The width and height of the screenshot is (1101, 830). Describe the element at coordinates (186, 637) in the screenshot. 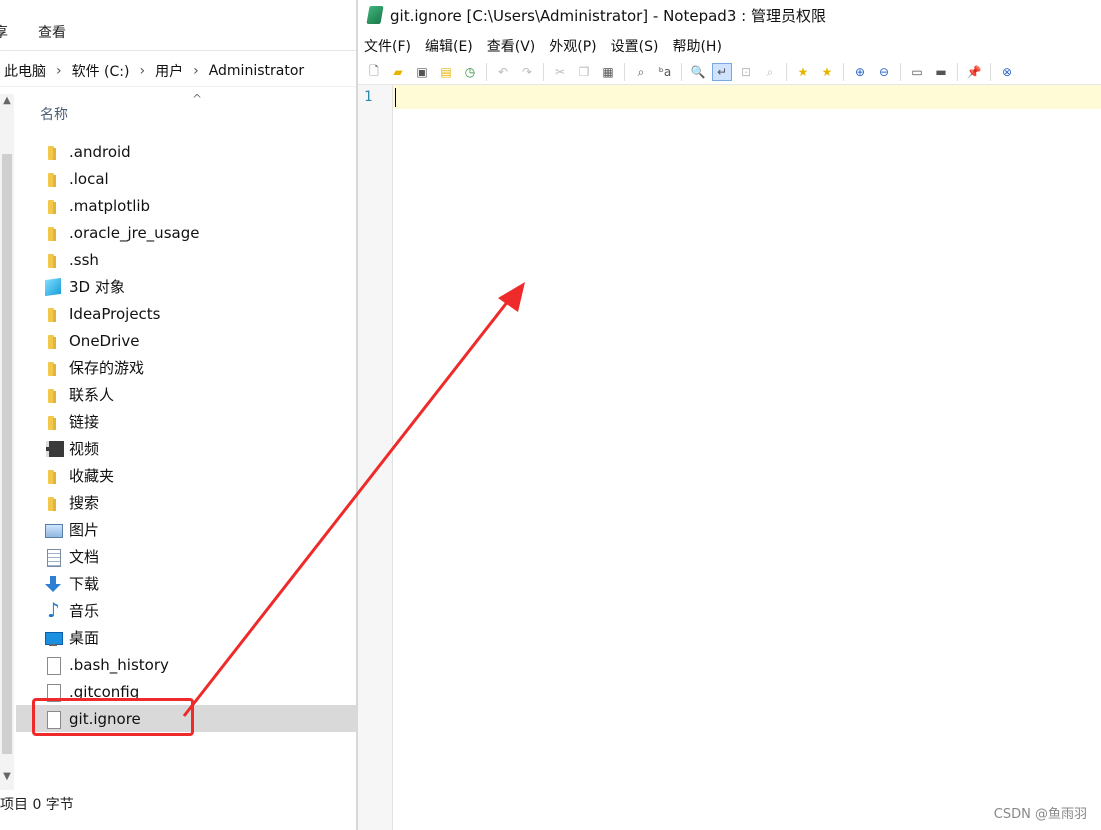

I see `list-item: 桌面` at that location.